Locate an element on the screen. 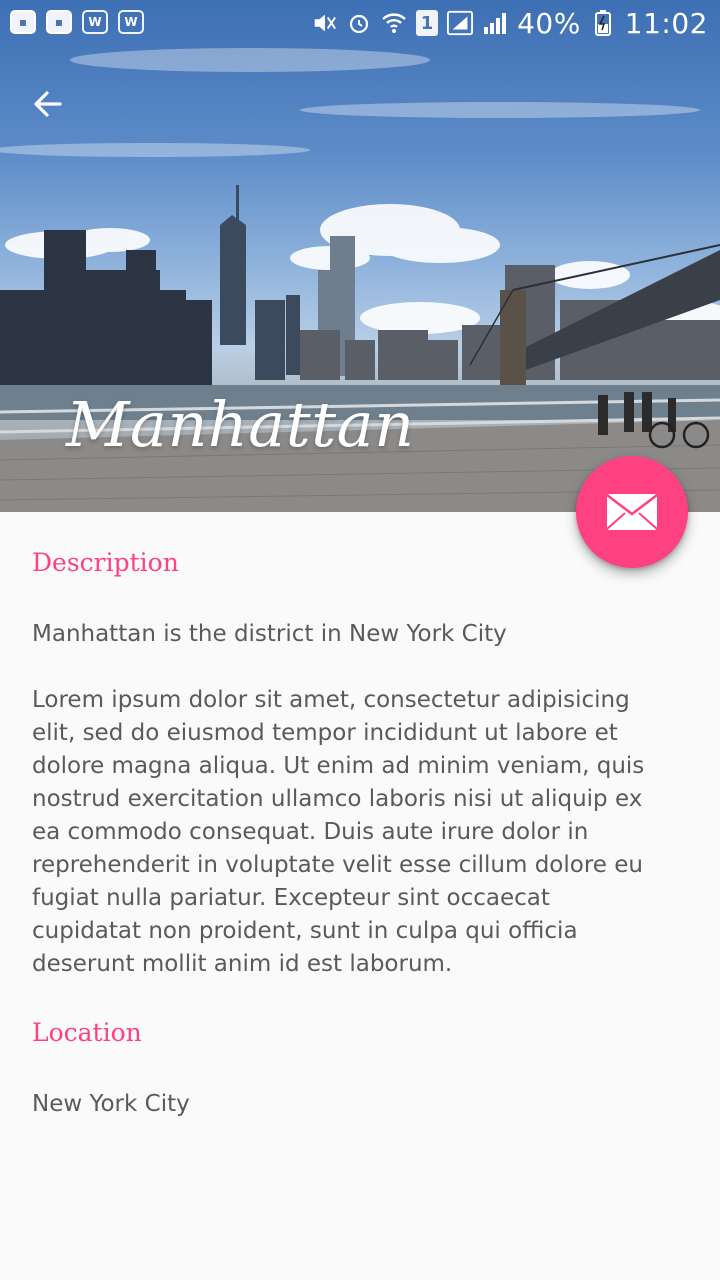 The image size is (720, 1280). mute-icon is located at coordinates (324, 23).